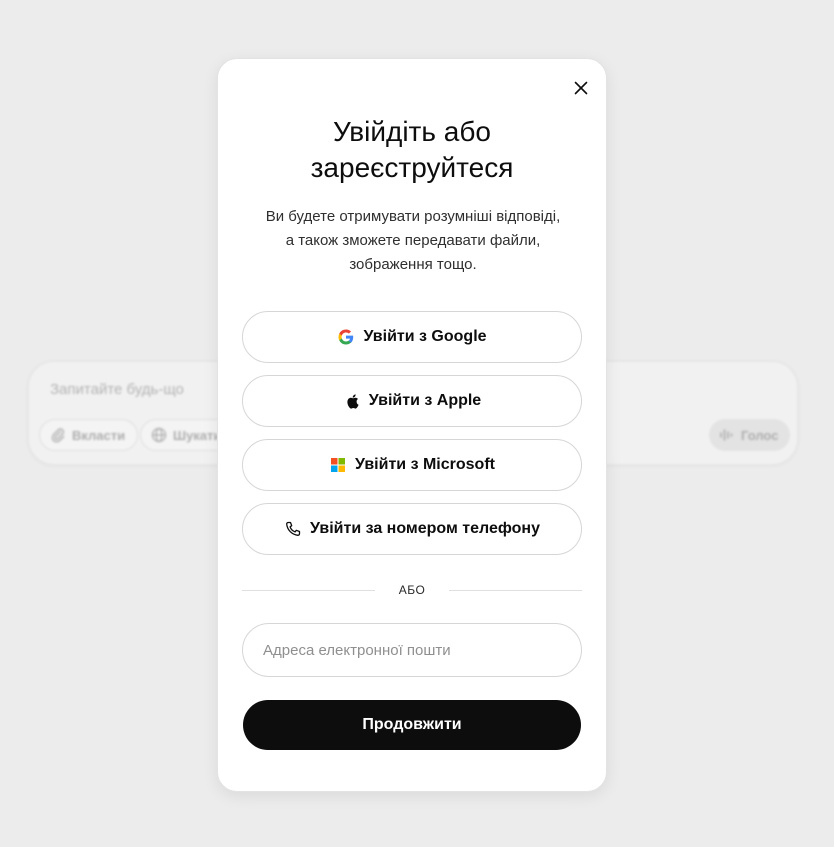 This screenshot has height=847, width=834. I want to click on divider-line-left, so click(308, 590).